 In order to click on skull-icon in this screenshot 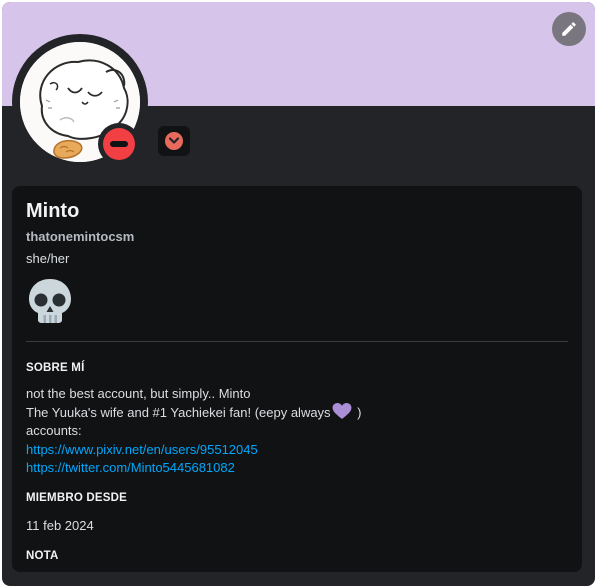, I will do `click(50, 301)`.